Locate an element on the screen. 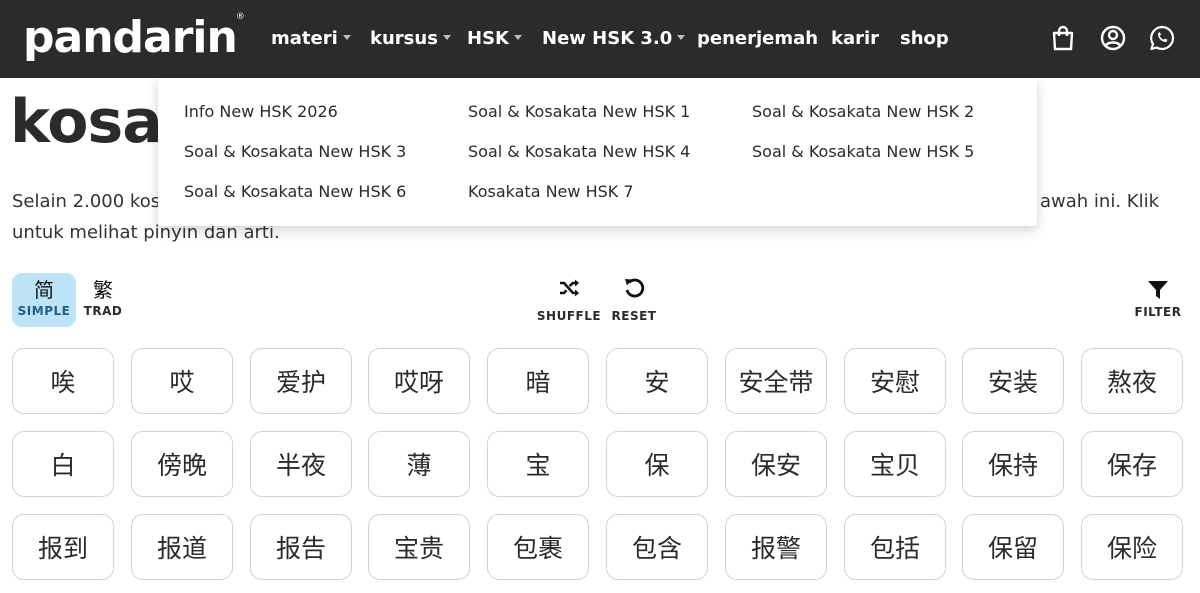 This screenshot has width=1200, height=593. nav-materi: materi is located at coordinates (311, 39).